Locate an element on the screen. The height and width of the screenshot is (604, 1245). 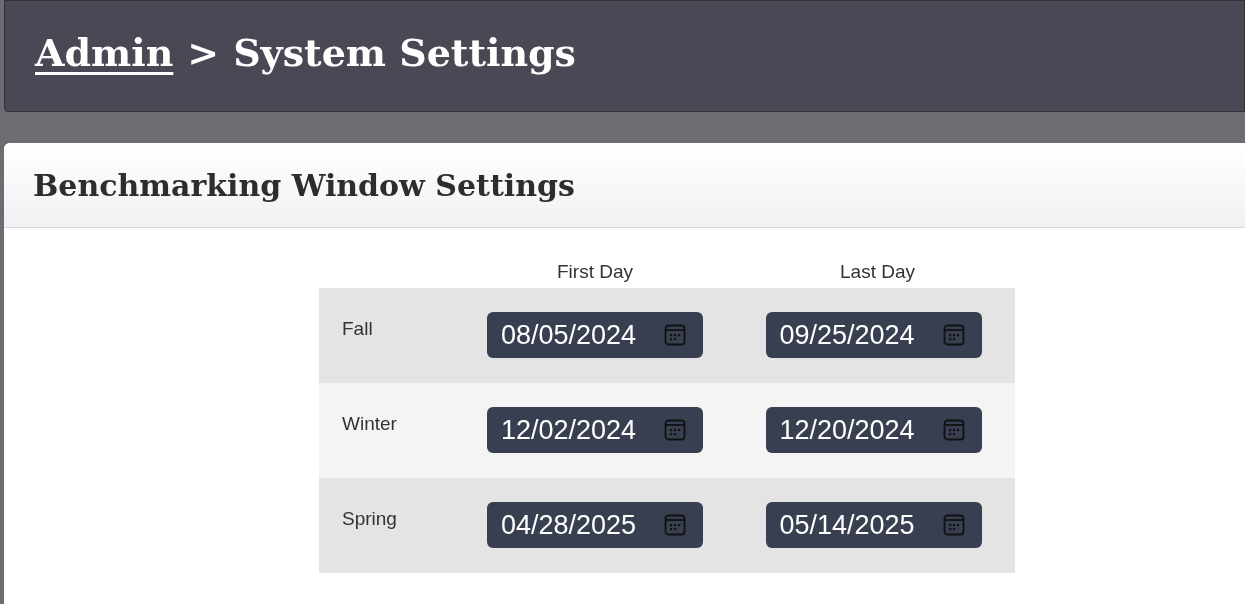
date-field: 08/05/2024 is located at coordinates (595, 335).